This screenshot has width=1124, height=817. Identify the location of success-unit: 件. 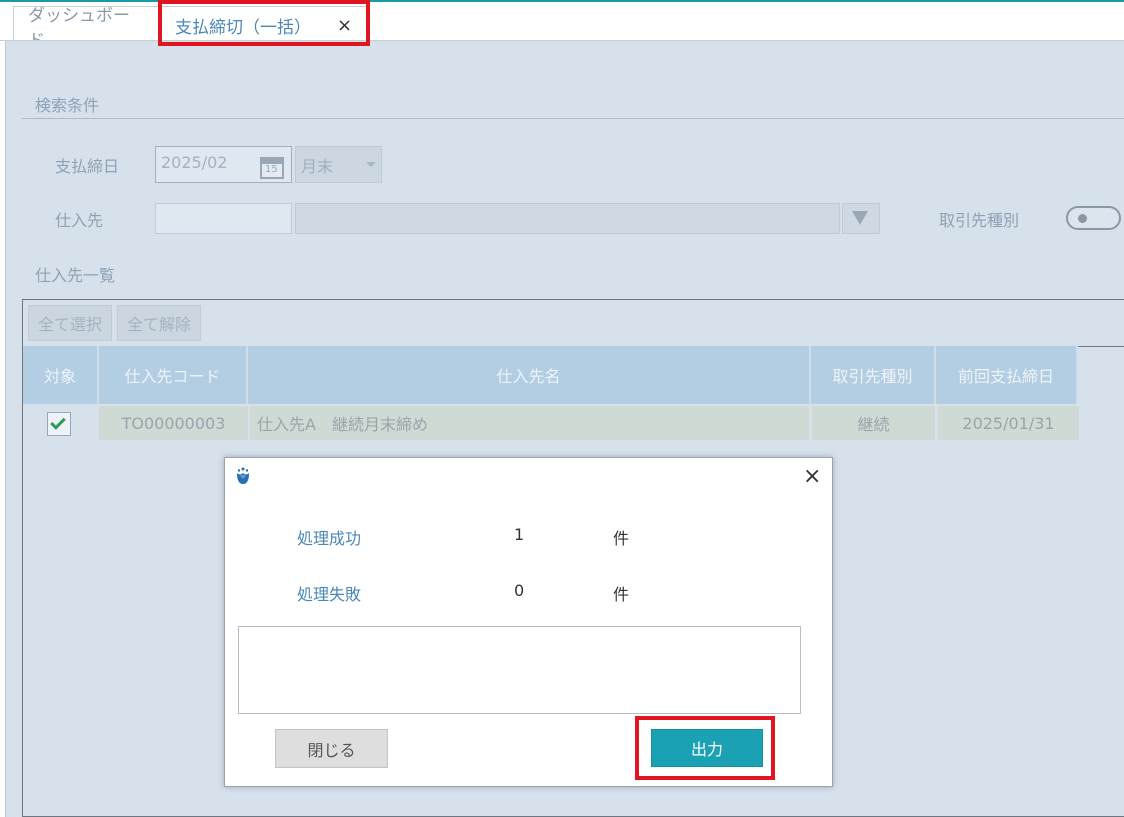
(621, 538).